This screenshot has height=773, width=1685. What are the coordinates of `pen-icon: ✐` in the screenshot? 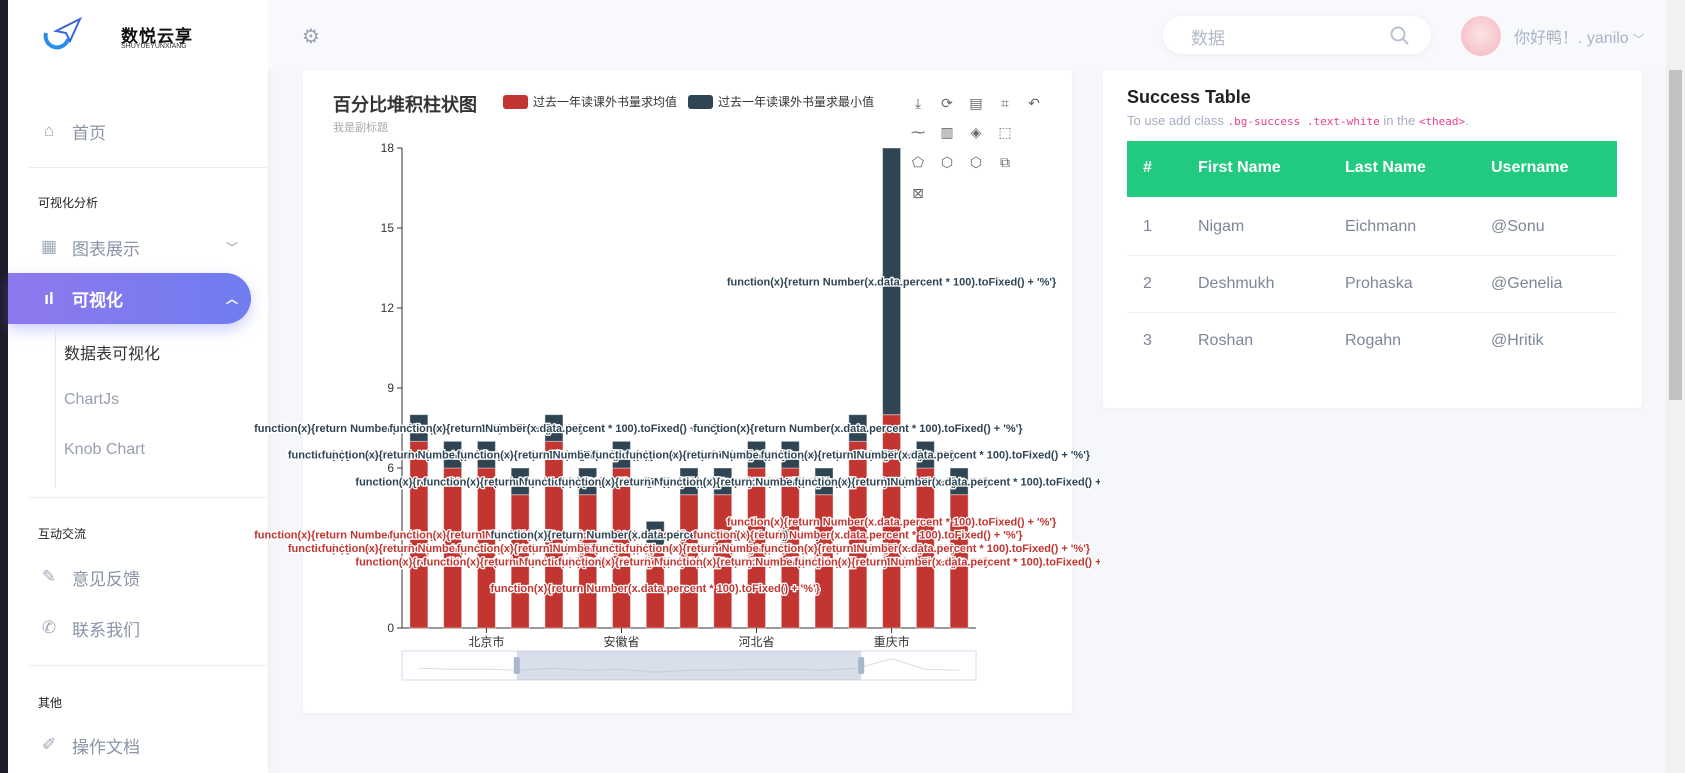 It's located at (49, 744).